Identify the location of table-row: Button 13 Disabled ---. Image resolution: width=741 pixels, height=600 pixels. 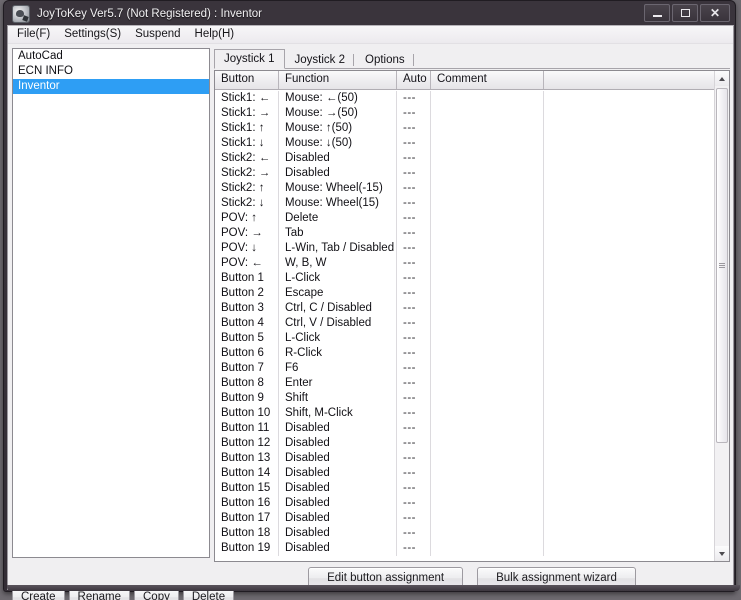
(464, 458).